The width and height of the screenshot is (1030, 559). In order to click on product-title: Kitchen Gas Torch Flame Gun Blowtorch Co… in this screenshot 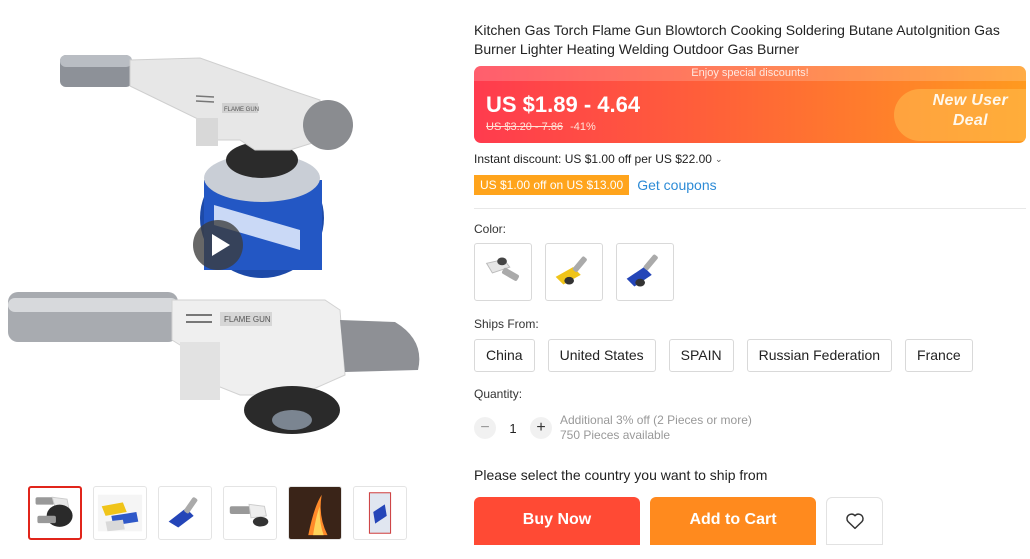, I will do `click(737, 39)`.